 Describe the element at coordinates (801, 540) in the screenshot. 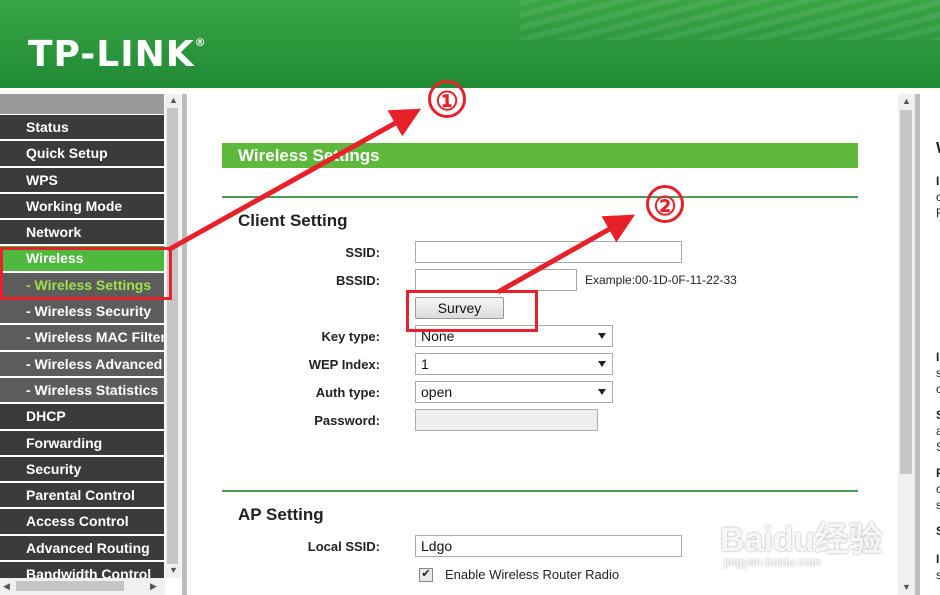

I see `baidu-watermark: Baidu经验` at that location.